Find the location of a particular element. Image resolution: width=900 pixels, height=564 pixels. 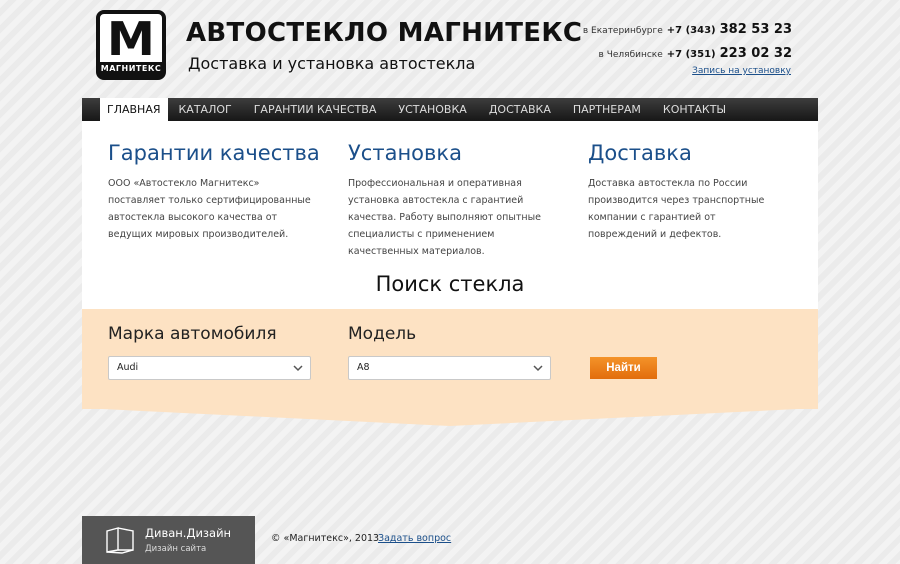

make-select-value: Audi is located at coordinates (128, 367).